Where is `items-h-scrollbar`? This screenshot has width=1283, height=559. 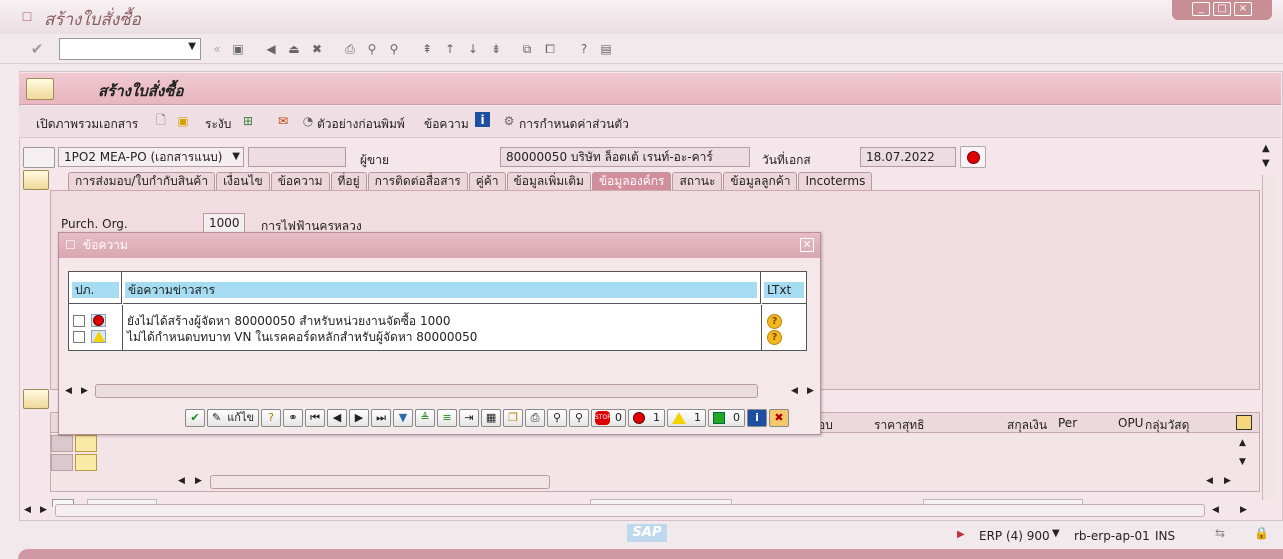 items-h-scrollbar is located at coordinates (380, 482).